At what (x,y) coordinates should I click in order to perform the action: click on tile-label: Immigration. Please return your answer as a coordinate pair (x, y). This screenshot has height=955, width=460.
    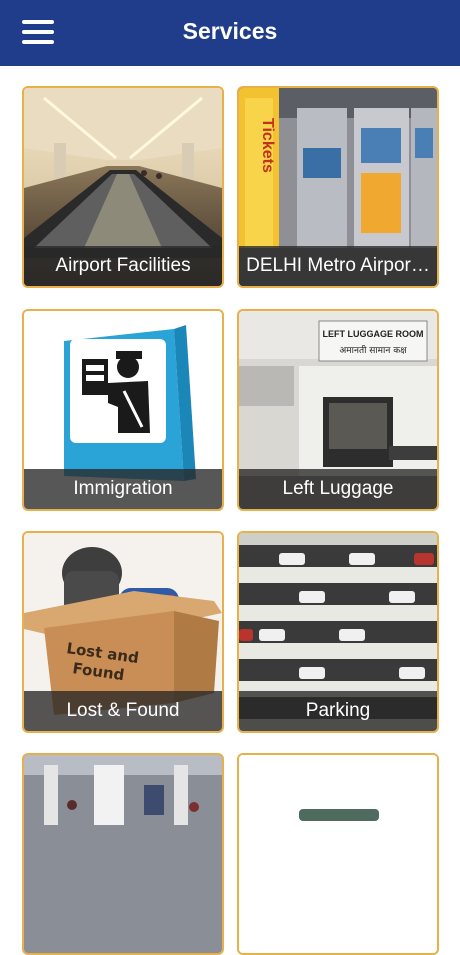
    Looking at the image, I should click on (123, 489).